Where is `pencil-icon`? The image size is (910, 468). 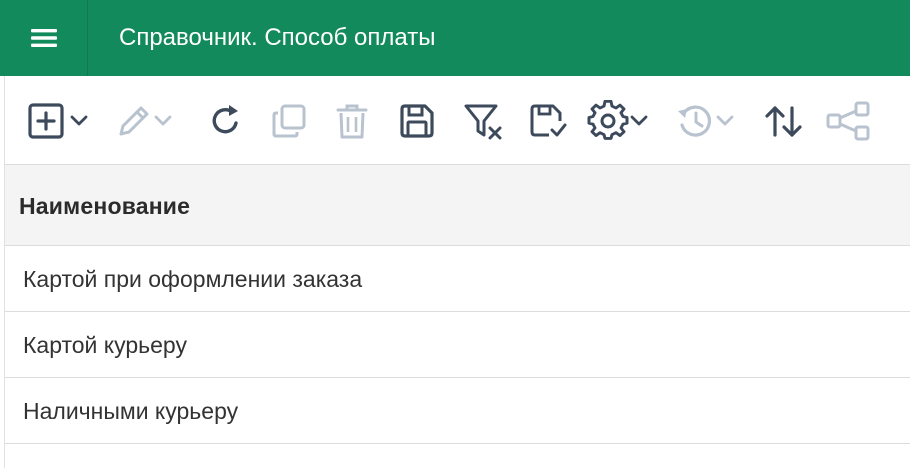
pencil-icon is located at coordinates (134, 121).